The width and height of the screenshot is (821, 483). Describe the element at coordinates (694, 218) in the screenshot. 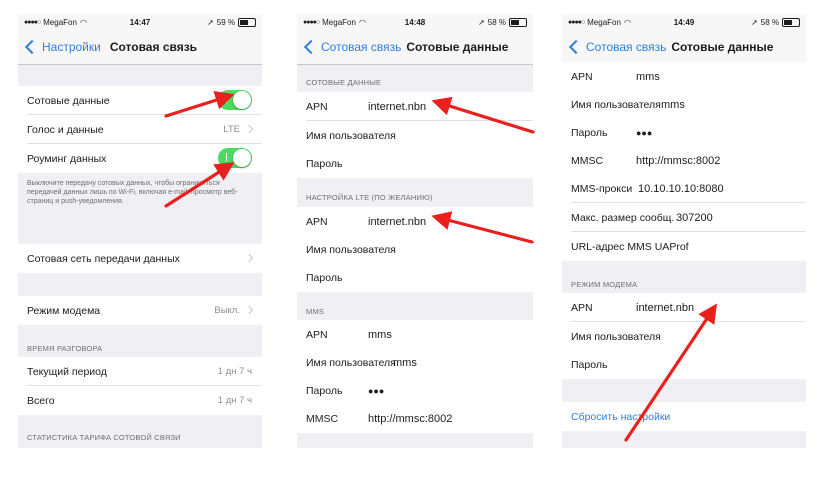

I see `max-size-field: 307200` at that location.